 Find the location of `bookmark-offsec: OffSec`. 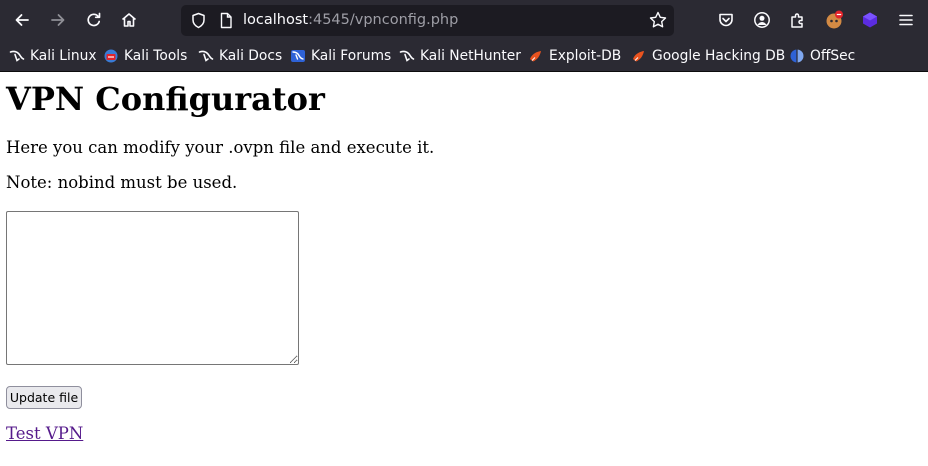

bookmark-offsec: OffSec is located at coordinates (822, 55).